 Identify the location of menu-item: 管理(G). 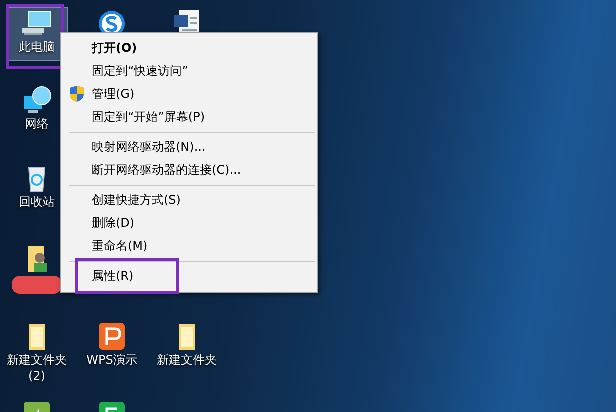
(113, 94).